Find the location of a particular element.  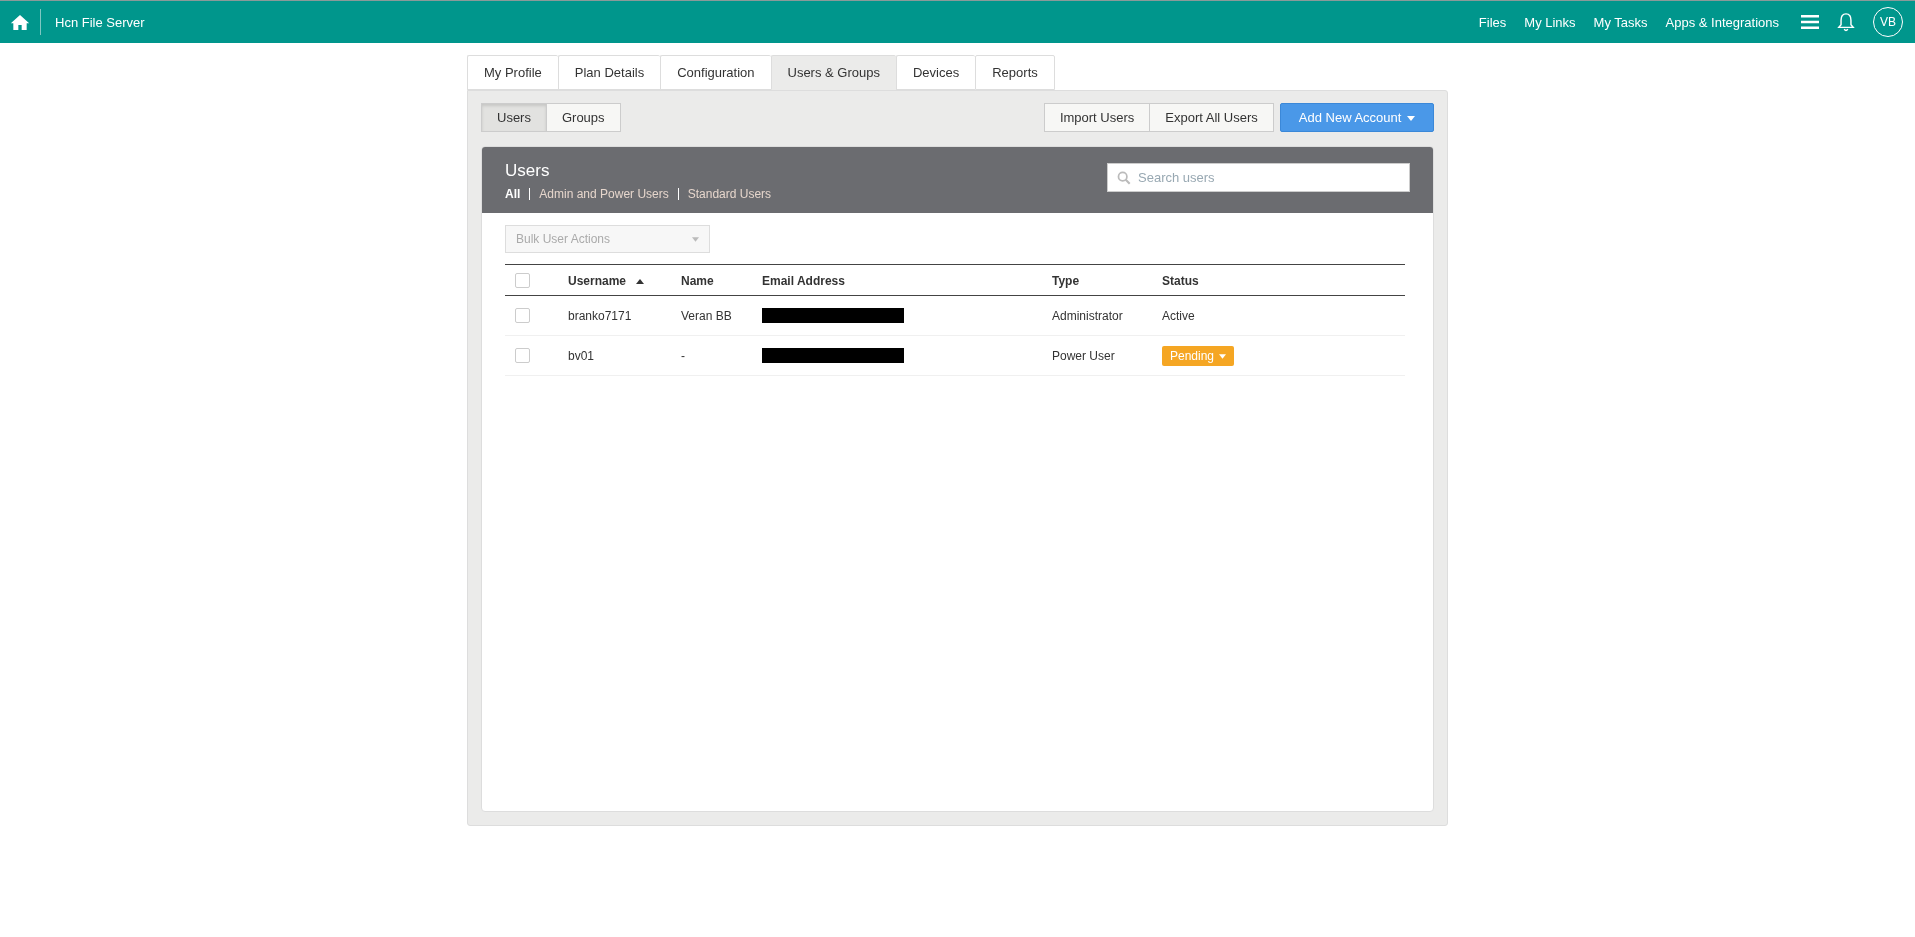

username-cell: bv01 is located at coordinates (581, 355).